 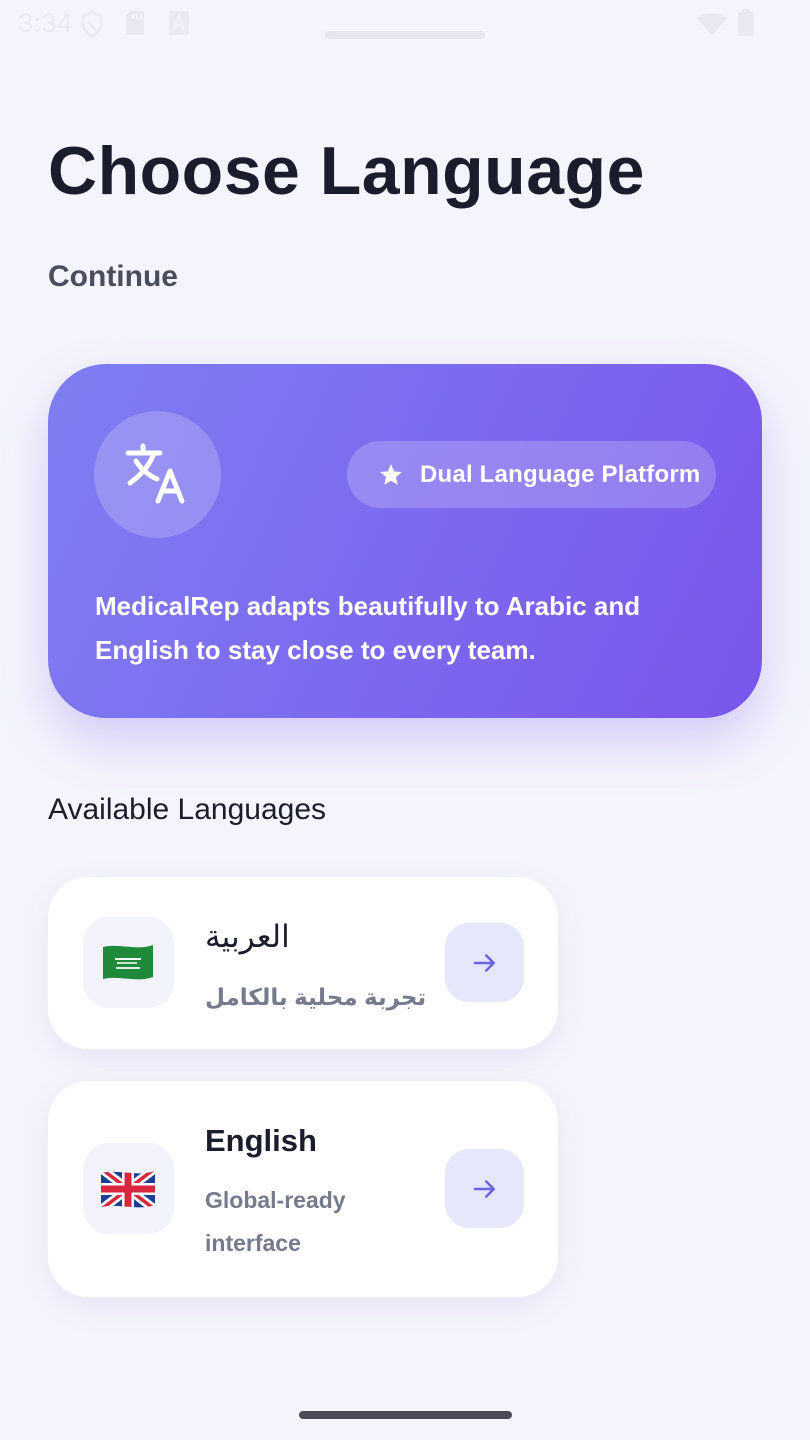 I want to click on translate-icon-container, so click(x=157, y=474).